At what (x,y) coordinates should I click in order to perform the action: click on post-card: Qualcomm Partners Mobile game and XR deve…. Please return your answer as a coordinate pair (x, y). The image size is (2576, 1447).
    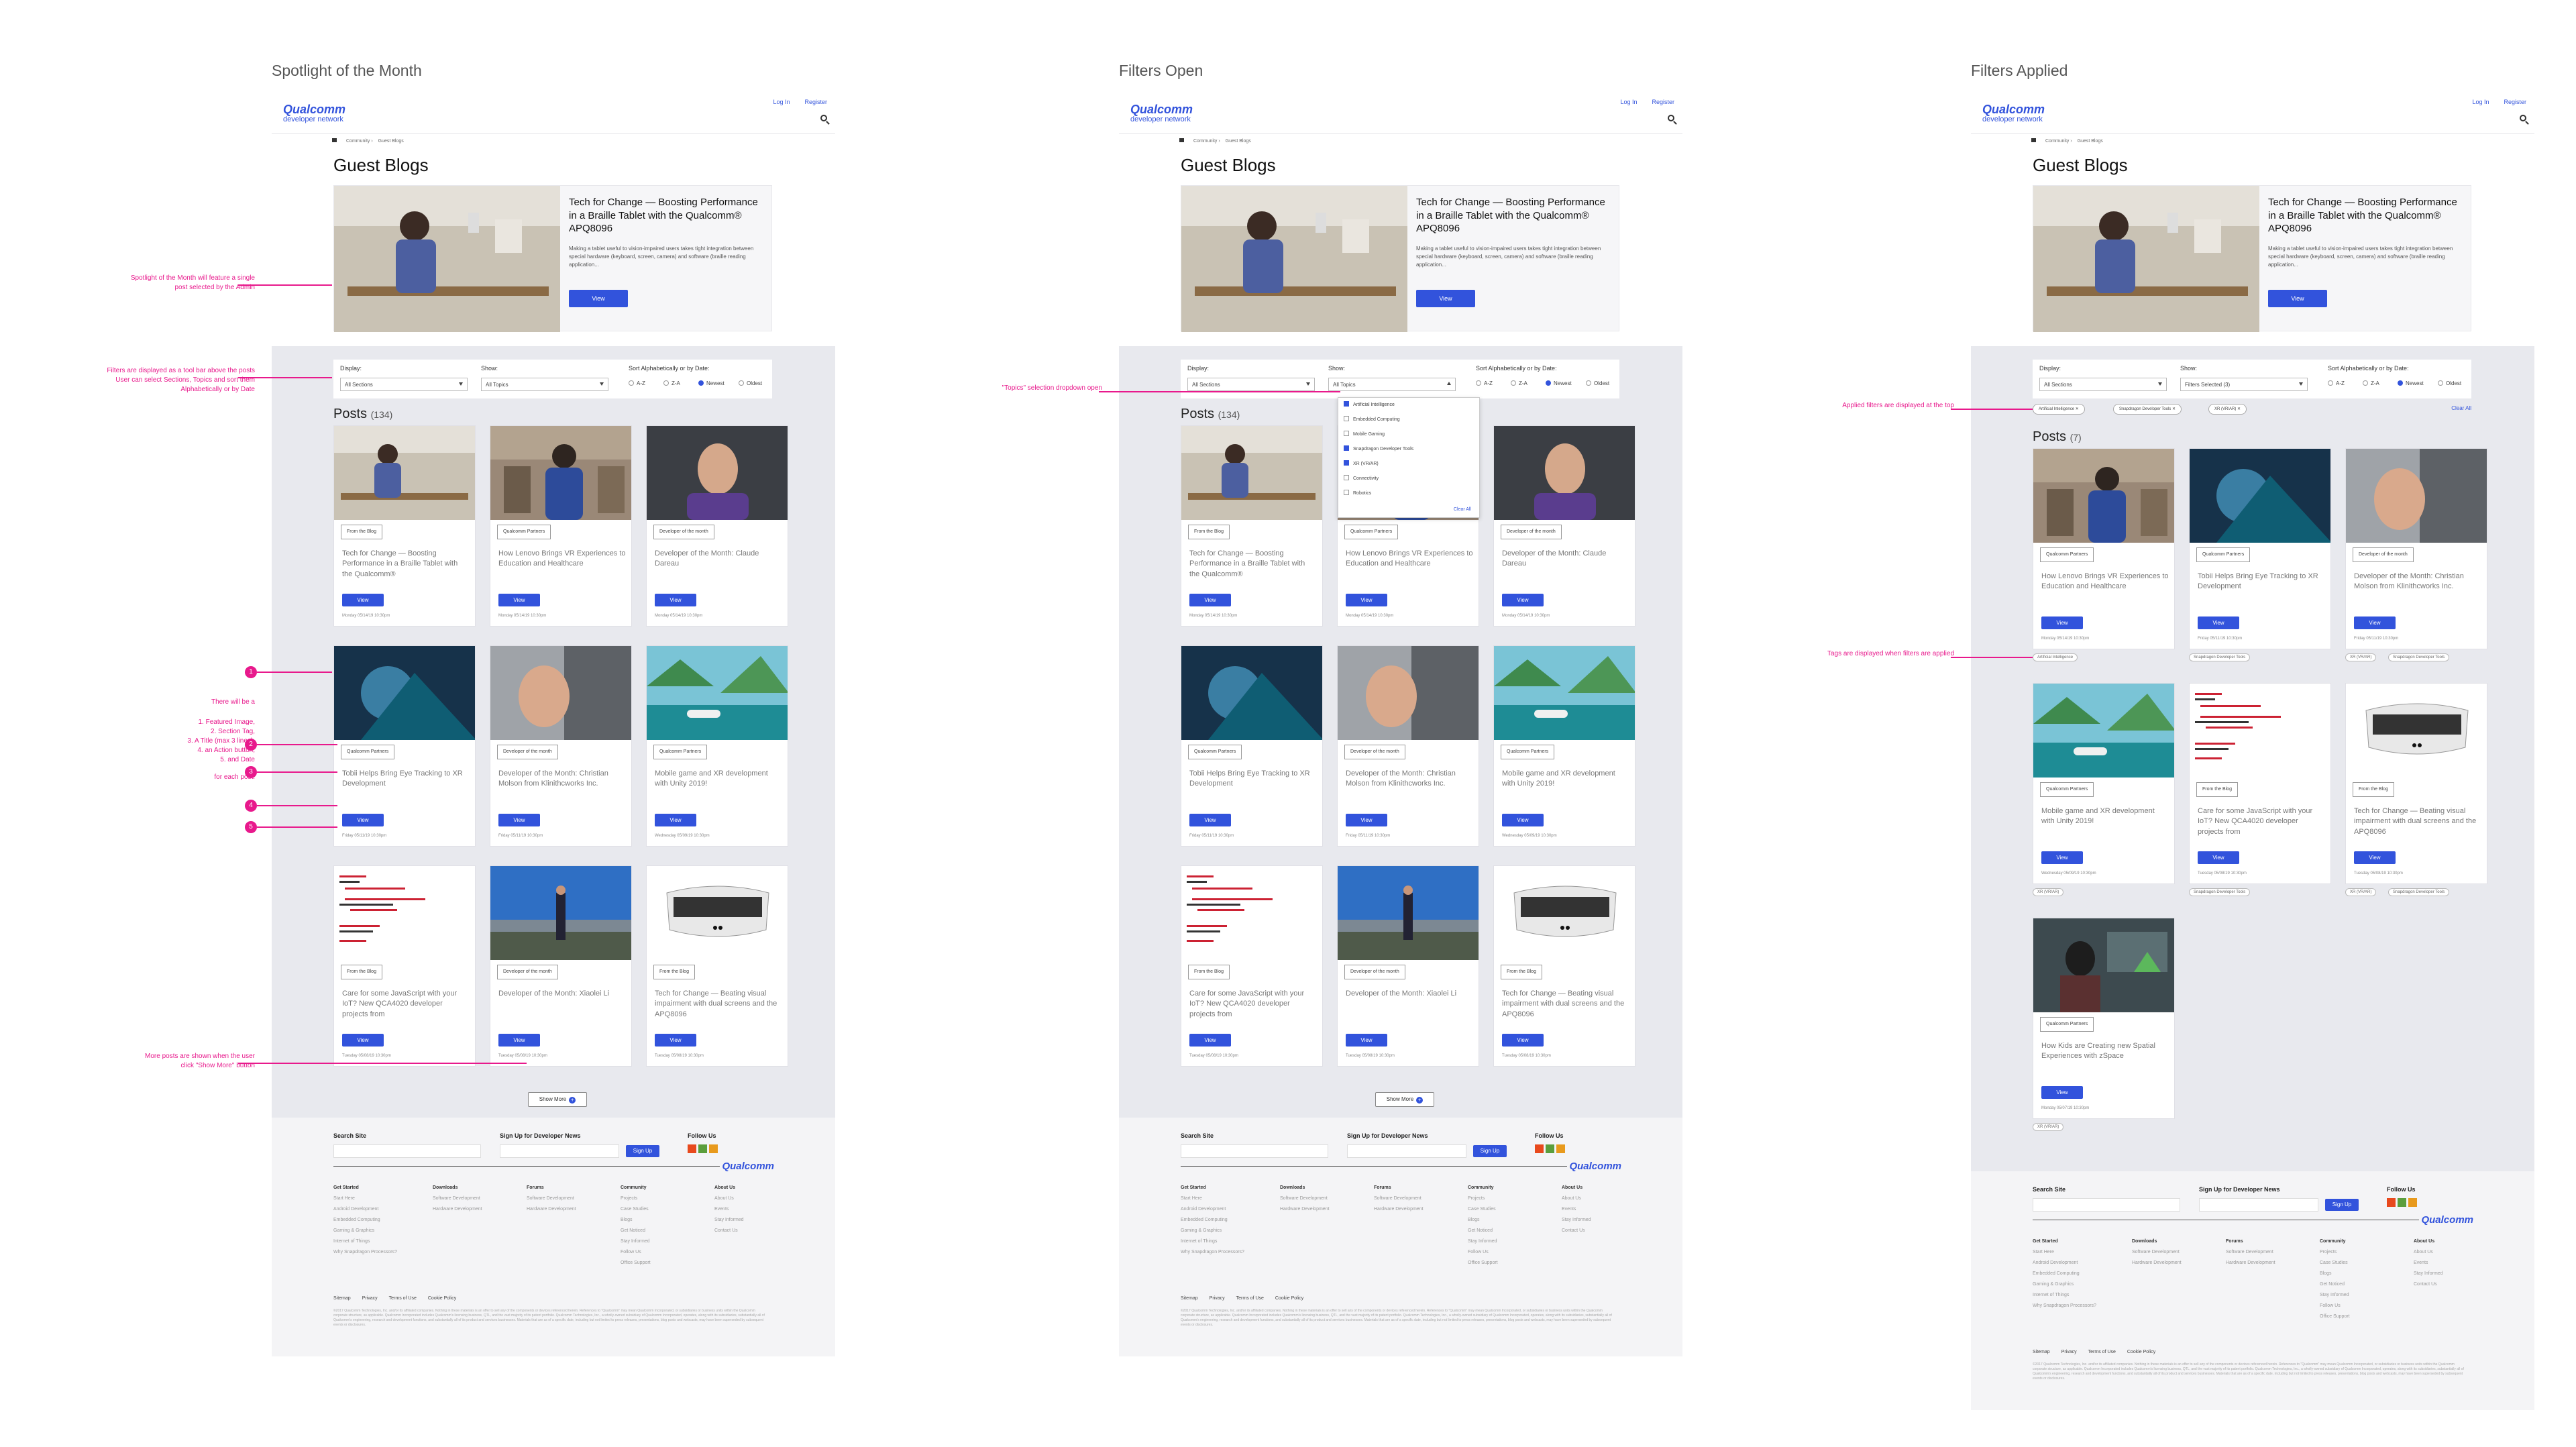
    Looking at the image, I should click on (717, 746).